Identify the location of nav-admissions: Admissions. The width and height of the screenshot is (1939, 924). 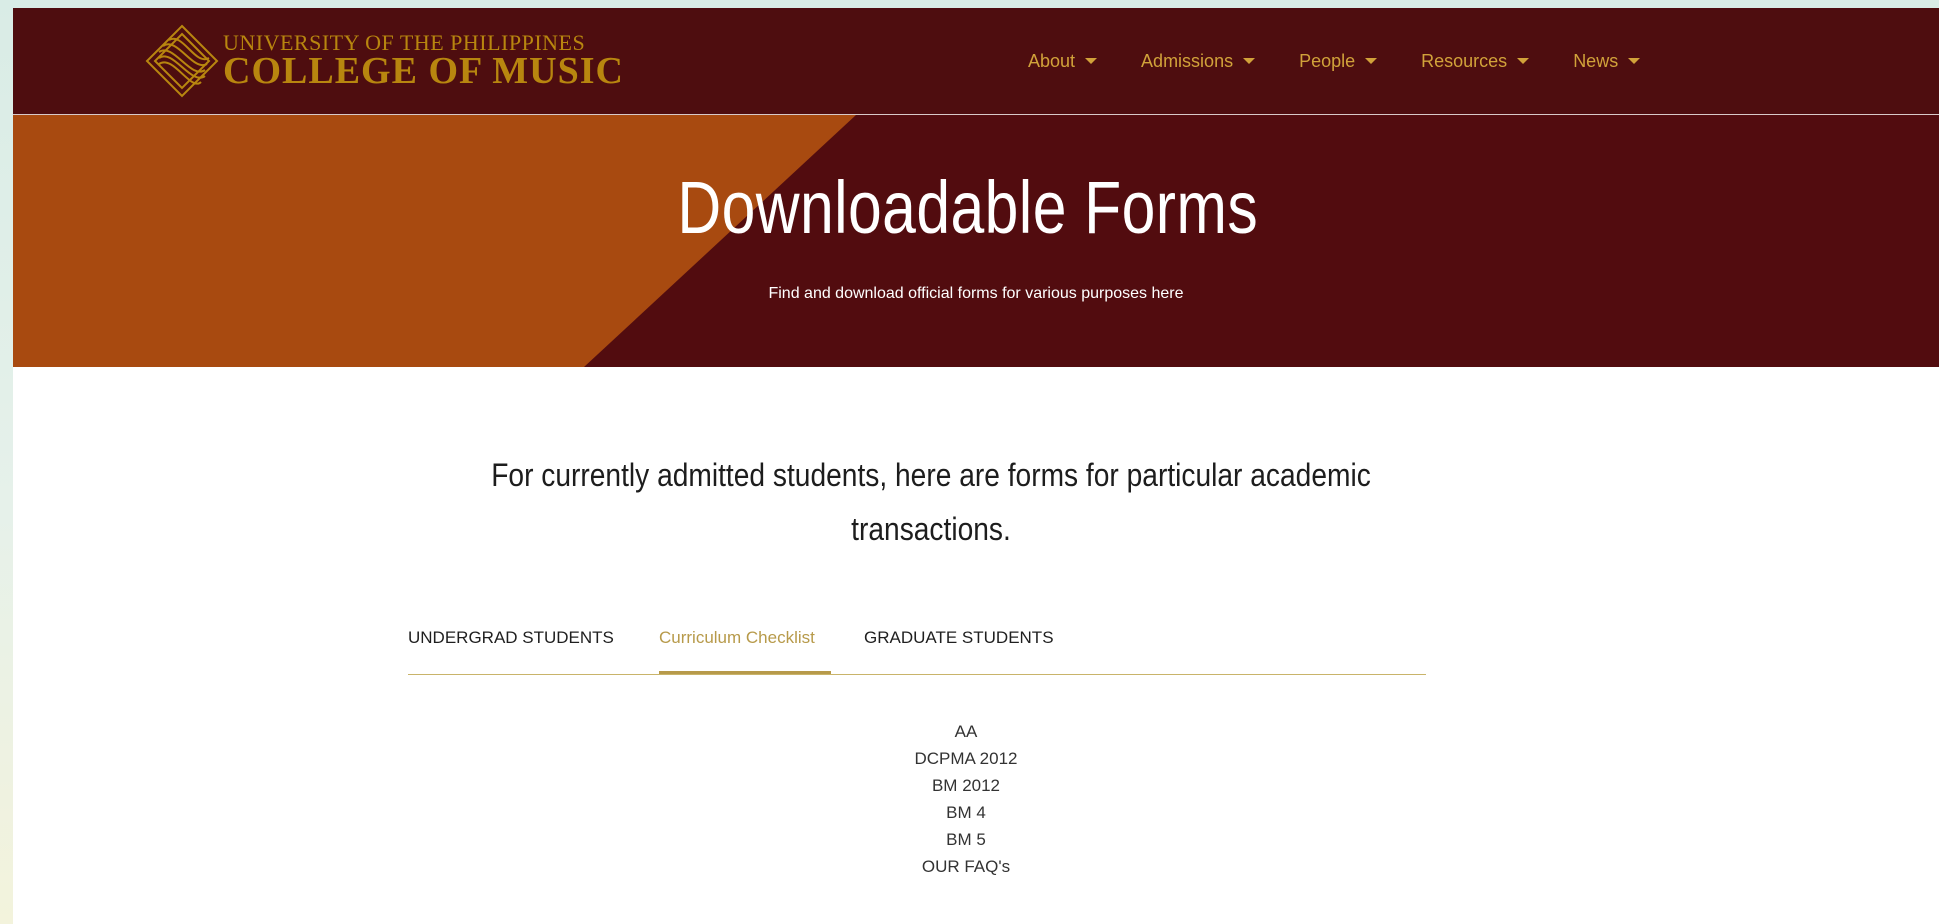
(1198, 61).